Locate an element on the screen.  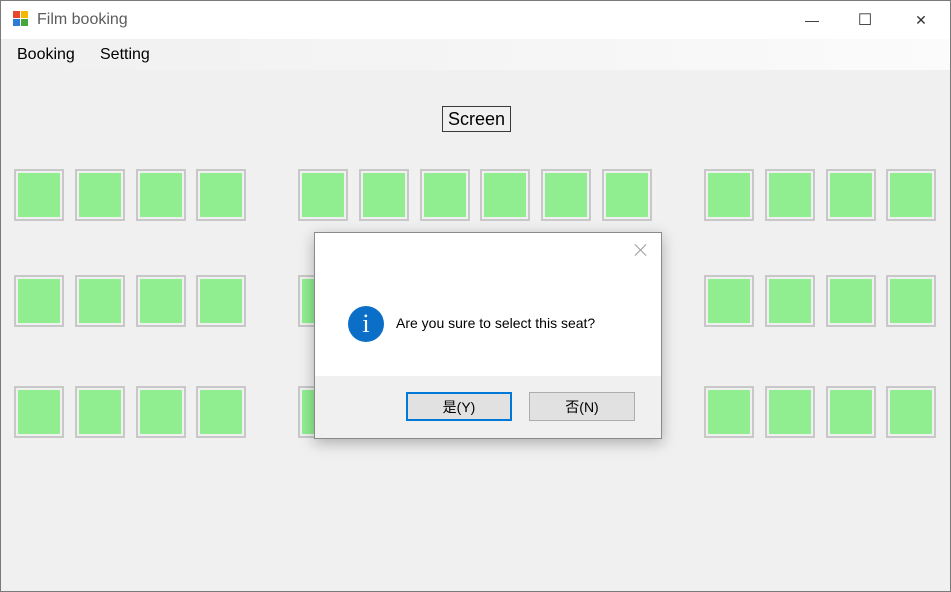
maximize-icon: ☐ is located at coordinates (865, 20).